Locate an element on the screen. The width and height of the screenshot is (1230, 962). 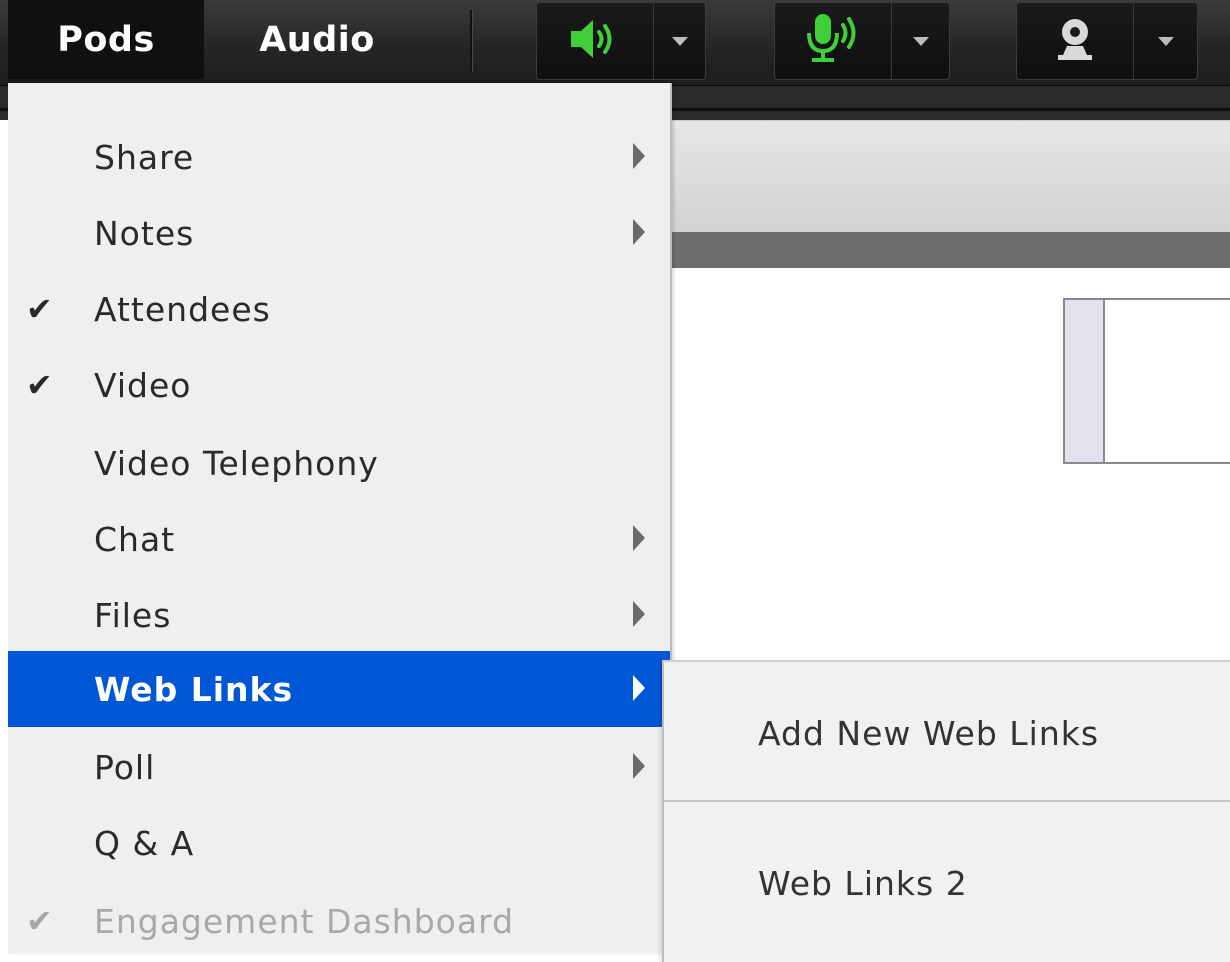
microphone-control is located at coordinates (862, 41).